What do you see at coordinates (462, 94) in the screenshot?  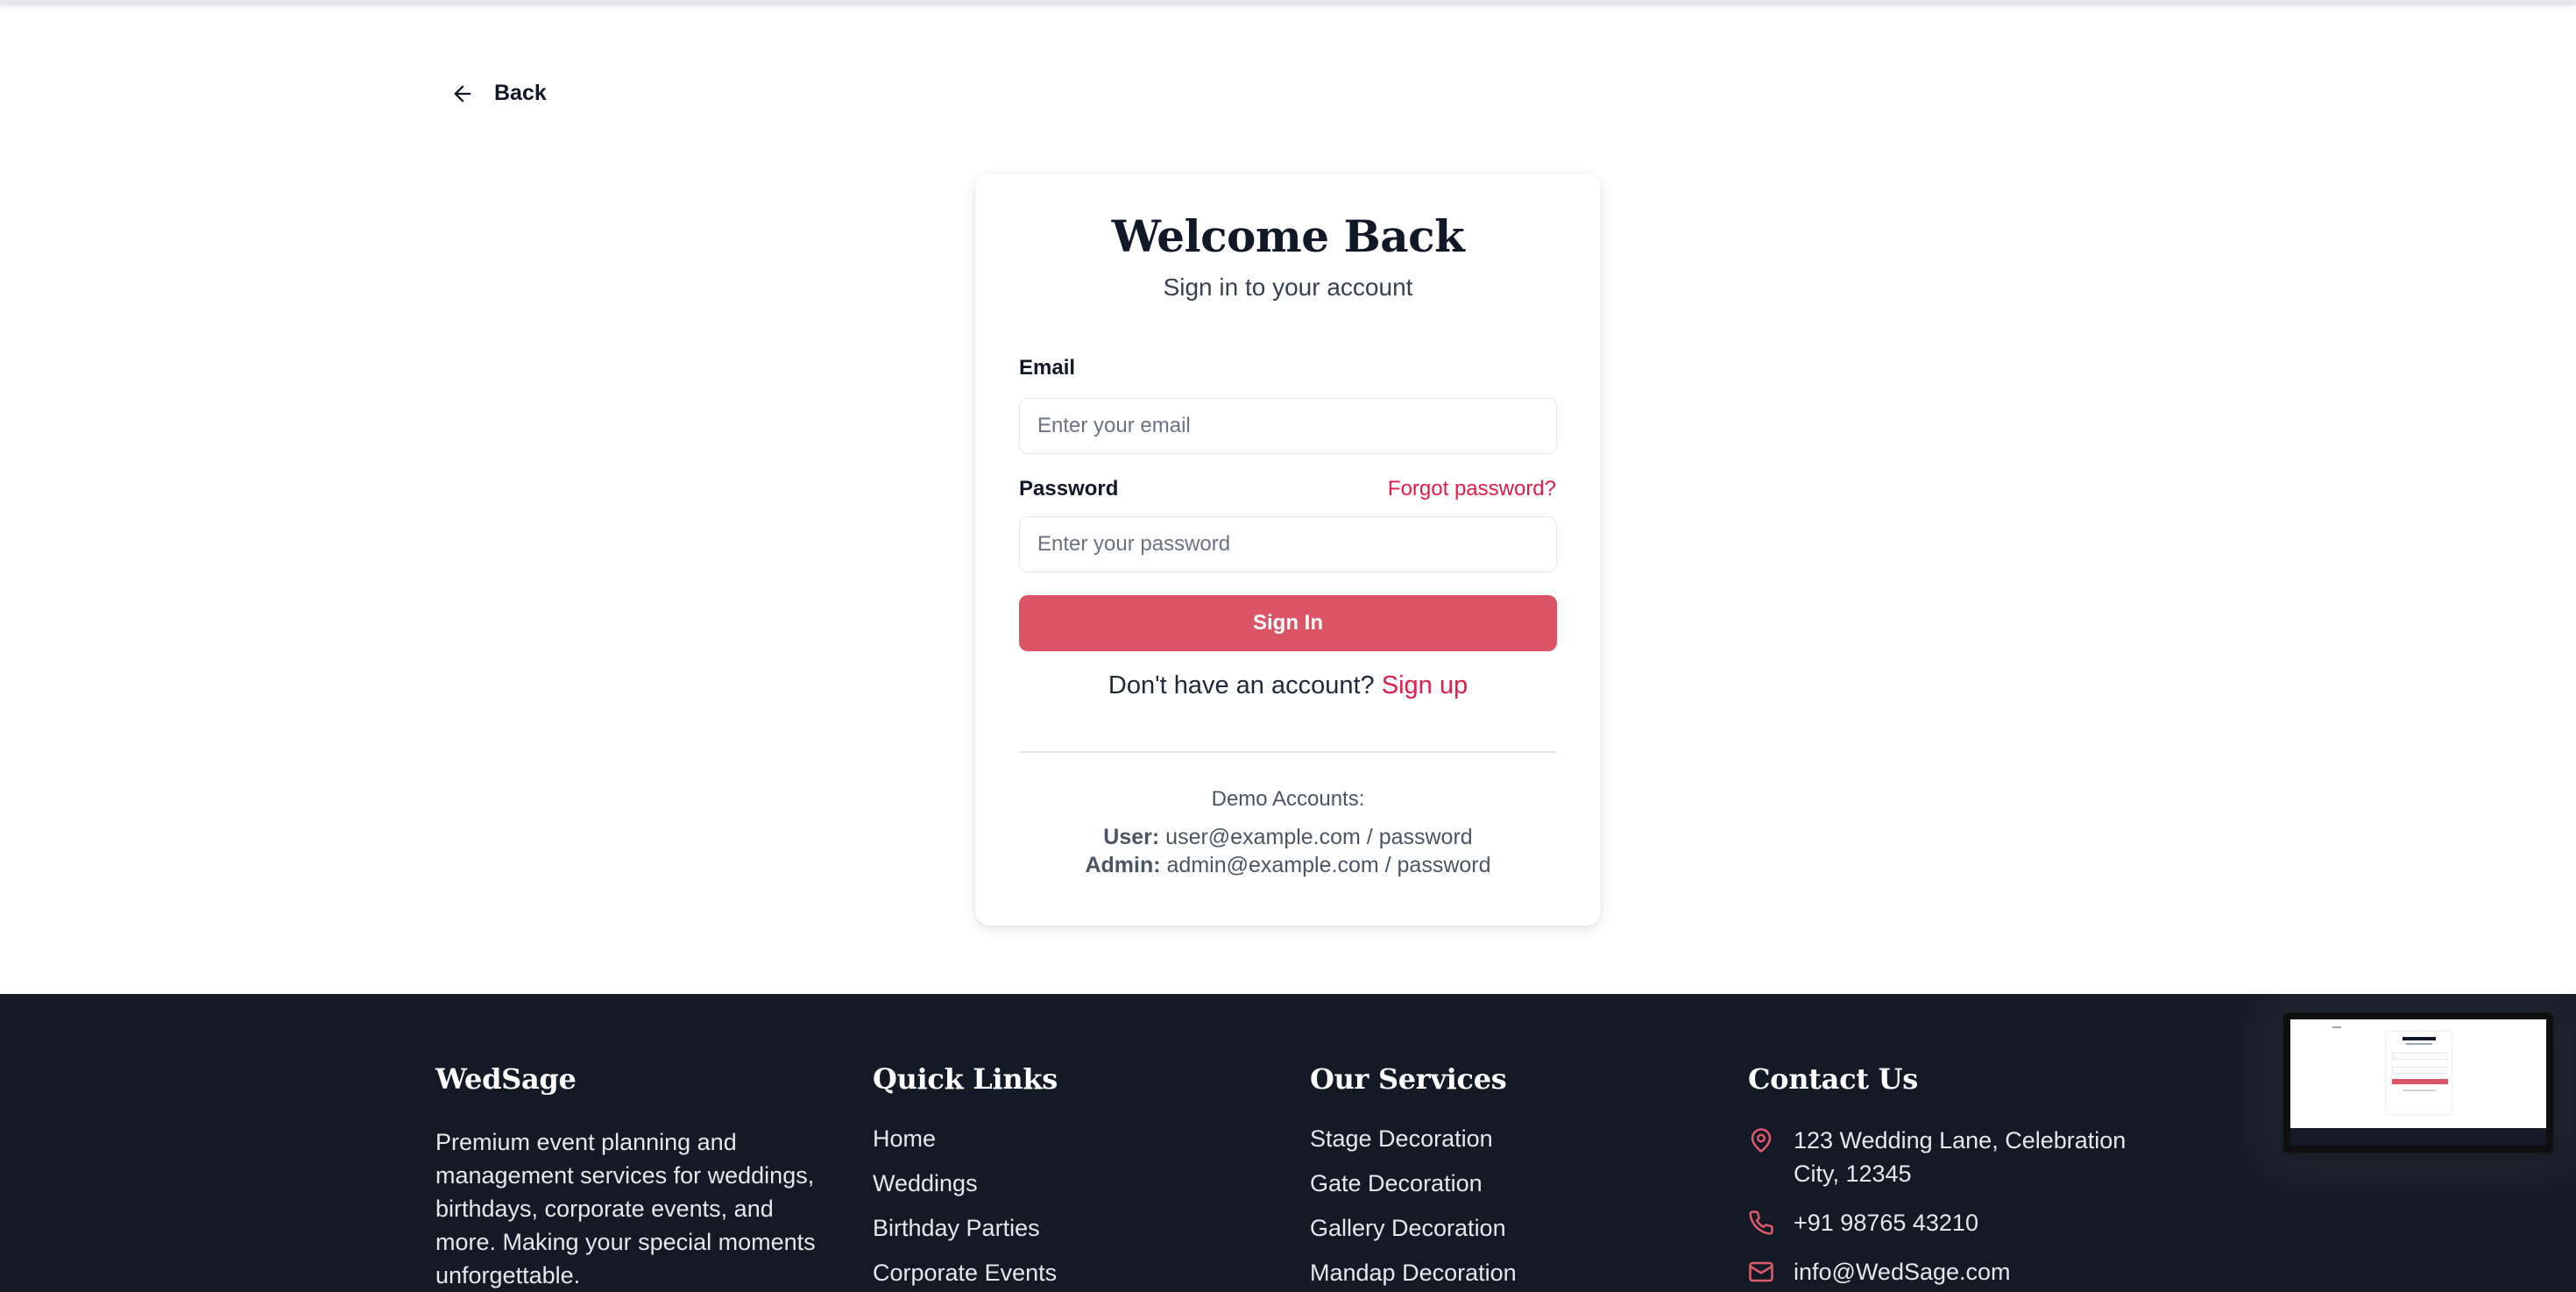 I see `arrow-left-icon` at bounding box center [462, 94].